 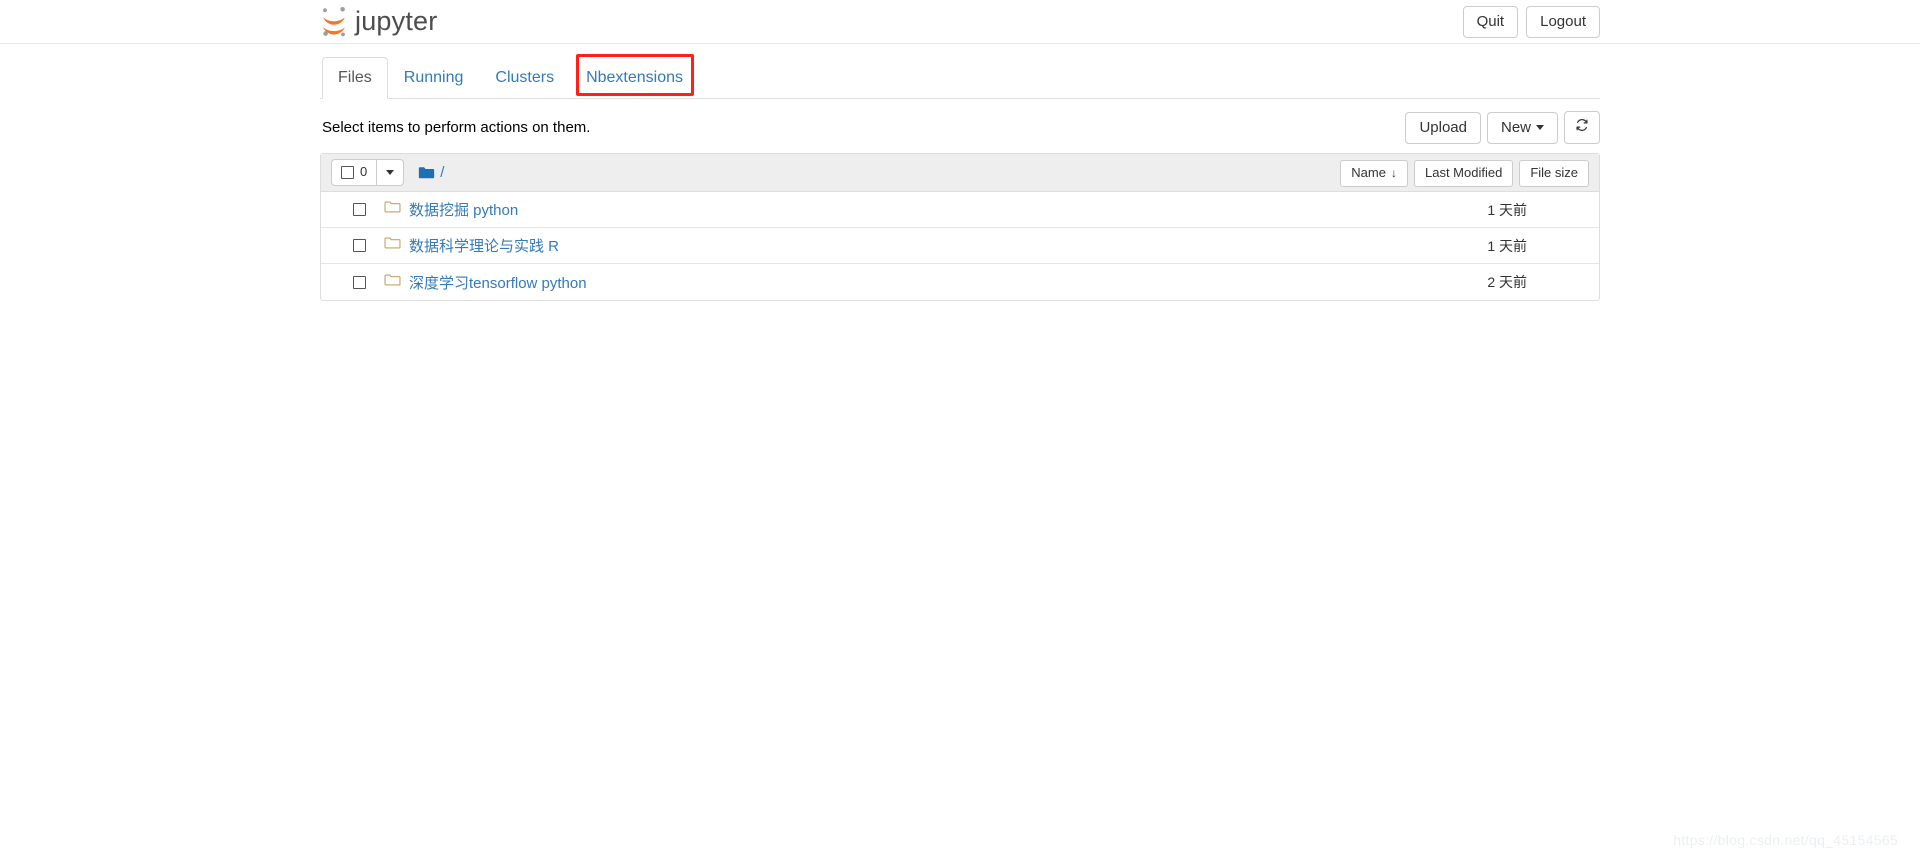 I want to click on file-name-link: 数据科学理论与实践 R, so click(x=484, y=245).